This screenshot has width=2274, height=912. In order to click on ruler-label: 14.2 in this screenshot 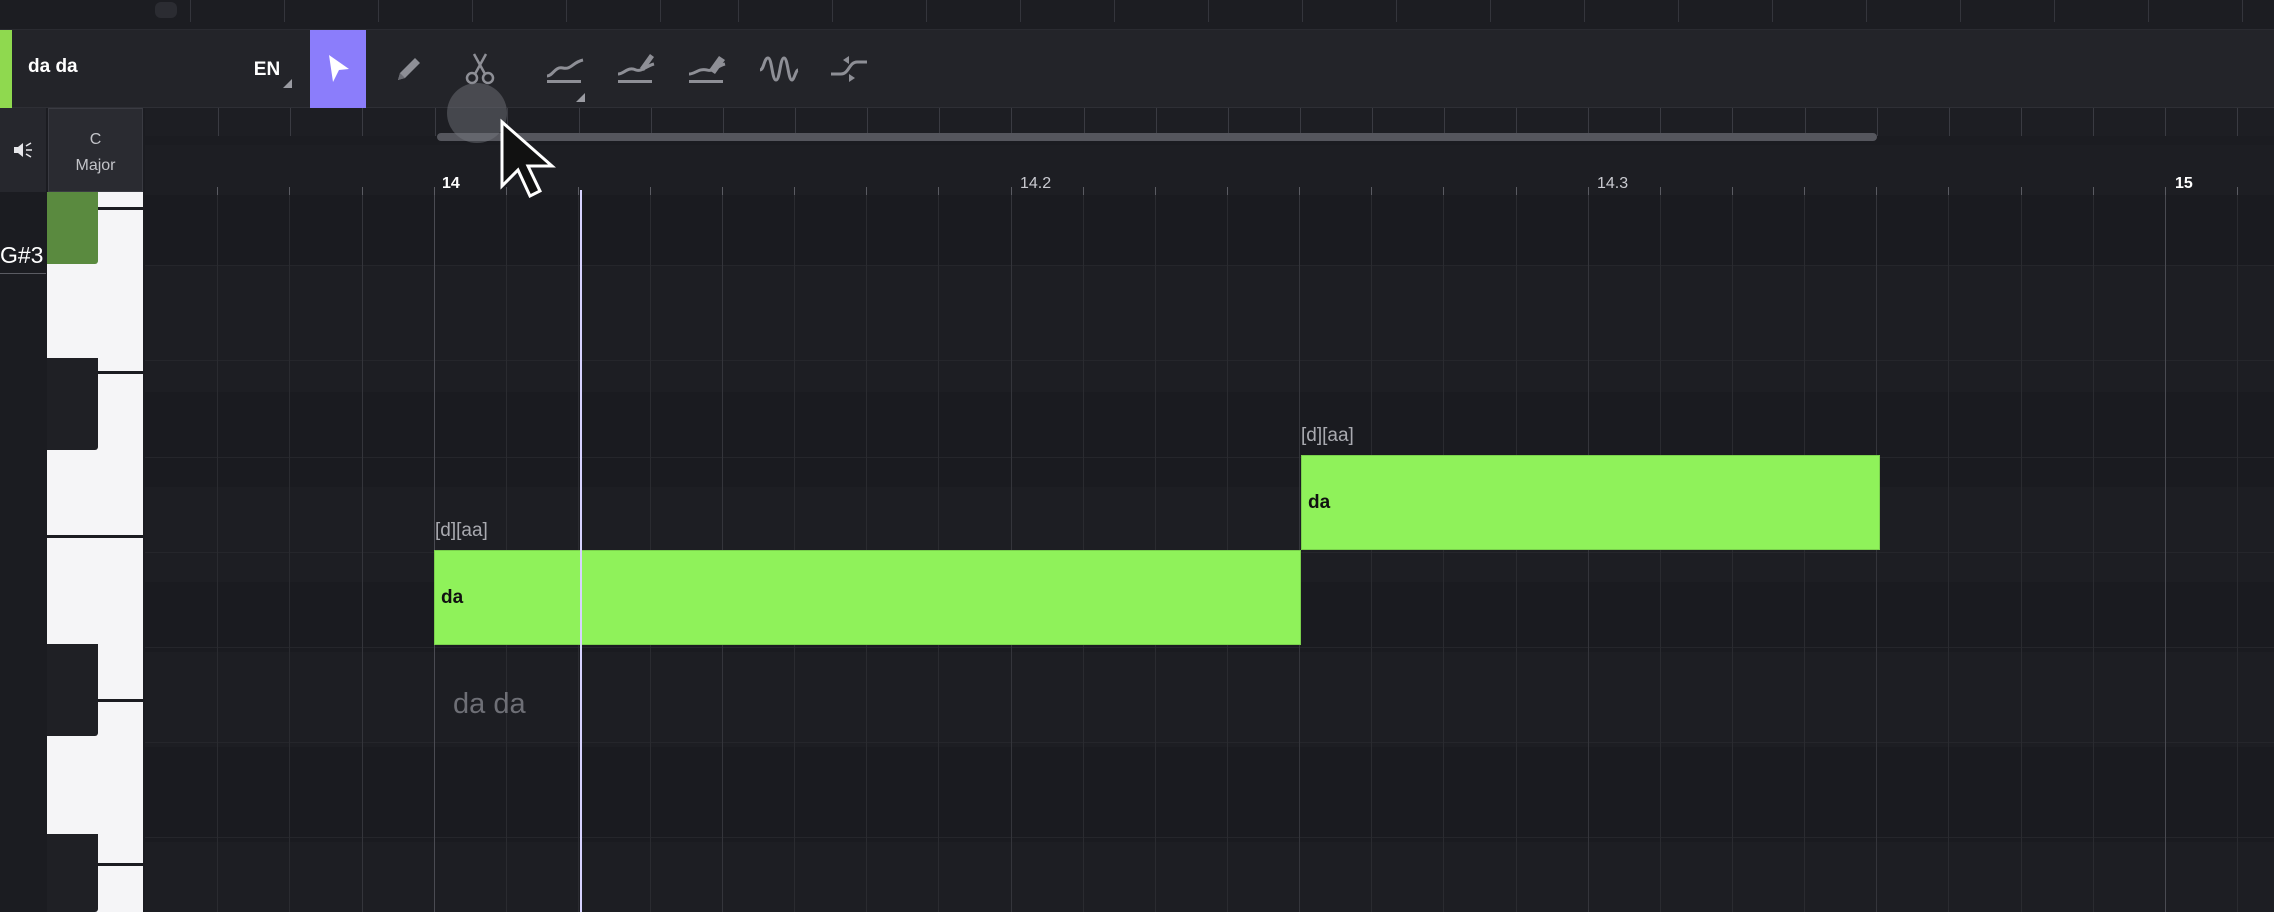, I will do `click(1036, 183)`.